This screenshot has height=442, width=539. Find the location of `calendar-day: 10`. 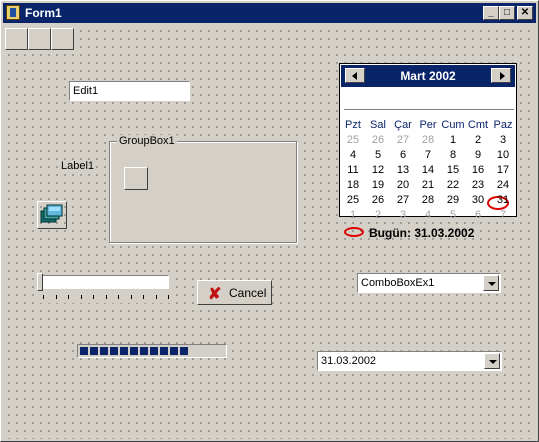

calendar-day: 10 is located at coordinates (503, 155).